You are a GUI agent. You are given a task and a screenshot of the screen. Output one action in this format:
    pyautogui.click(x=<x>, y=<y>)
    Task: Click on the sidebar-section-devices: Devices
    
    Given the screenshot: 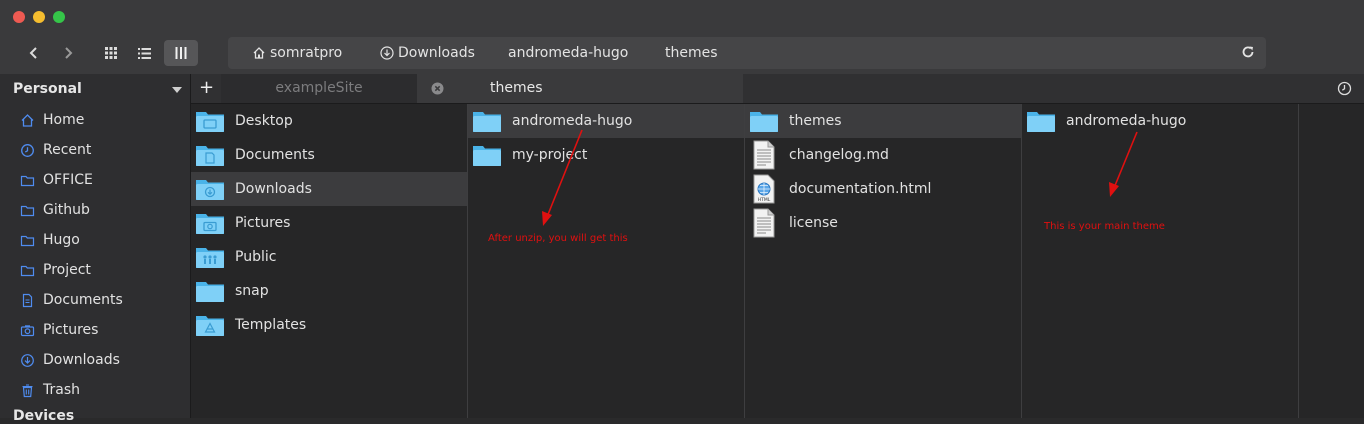 What is the action you would take?
    pyautogui.click(x=43, y=416)
    